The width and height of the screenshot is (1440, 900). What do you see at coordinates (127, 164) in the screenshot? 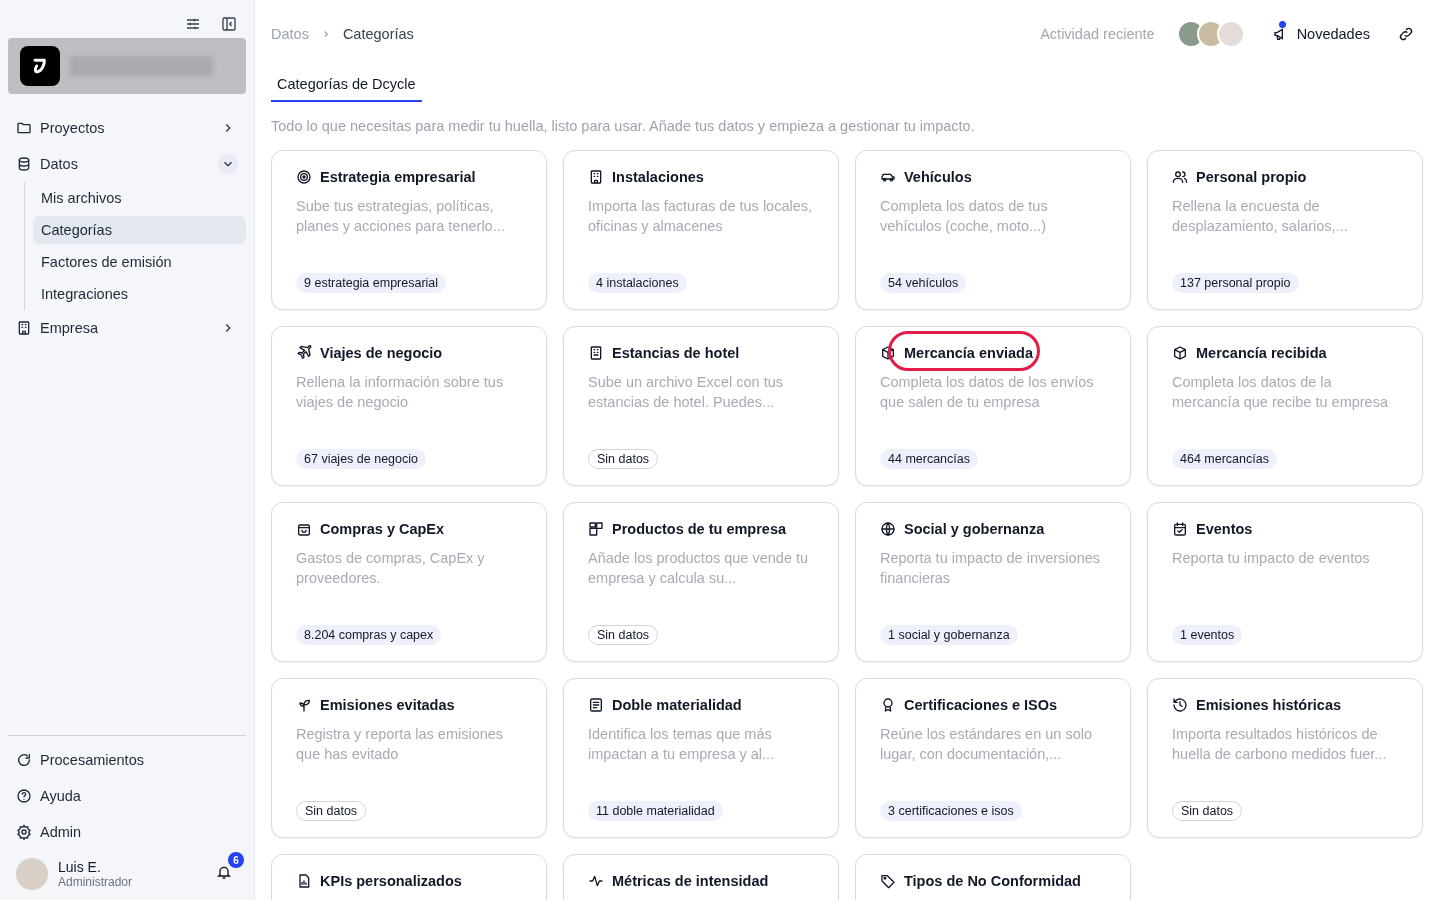
I see `sidebar-item: Datos` at bounding box center [127, 164].